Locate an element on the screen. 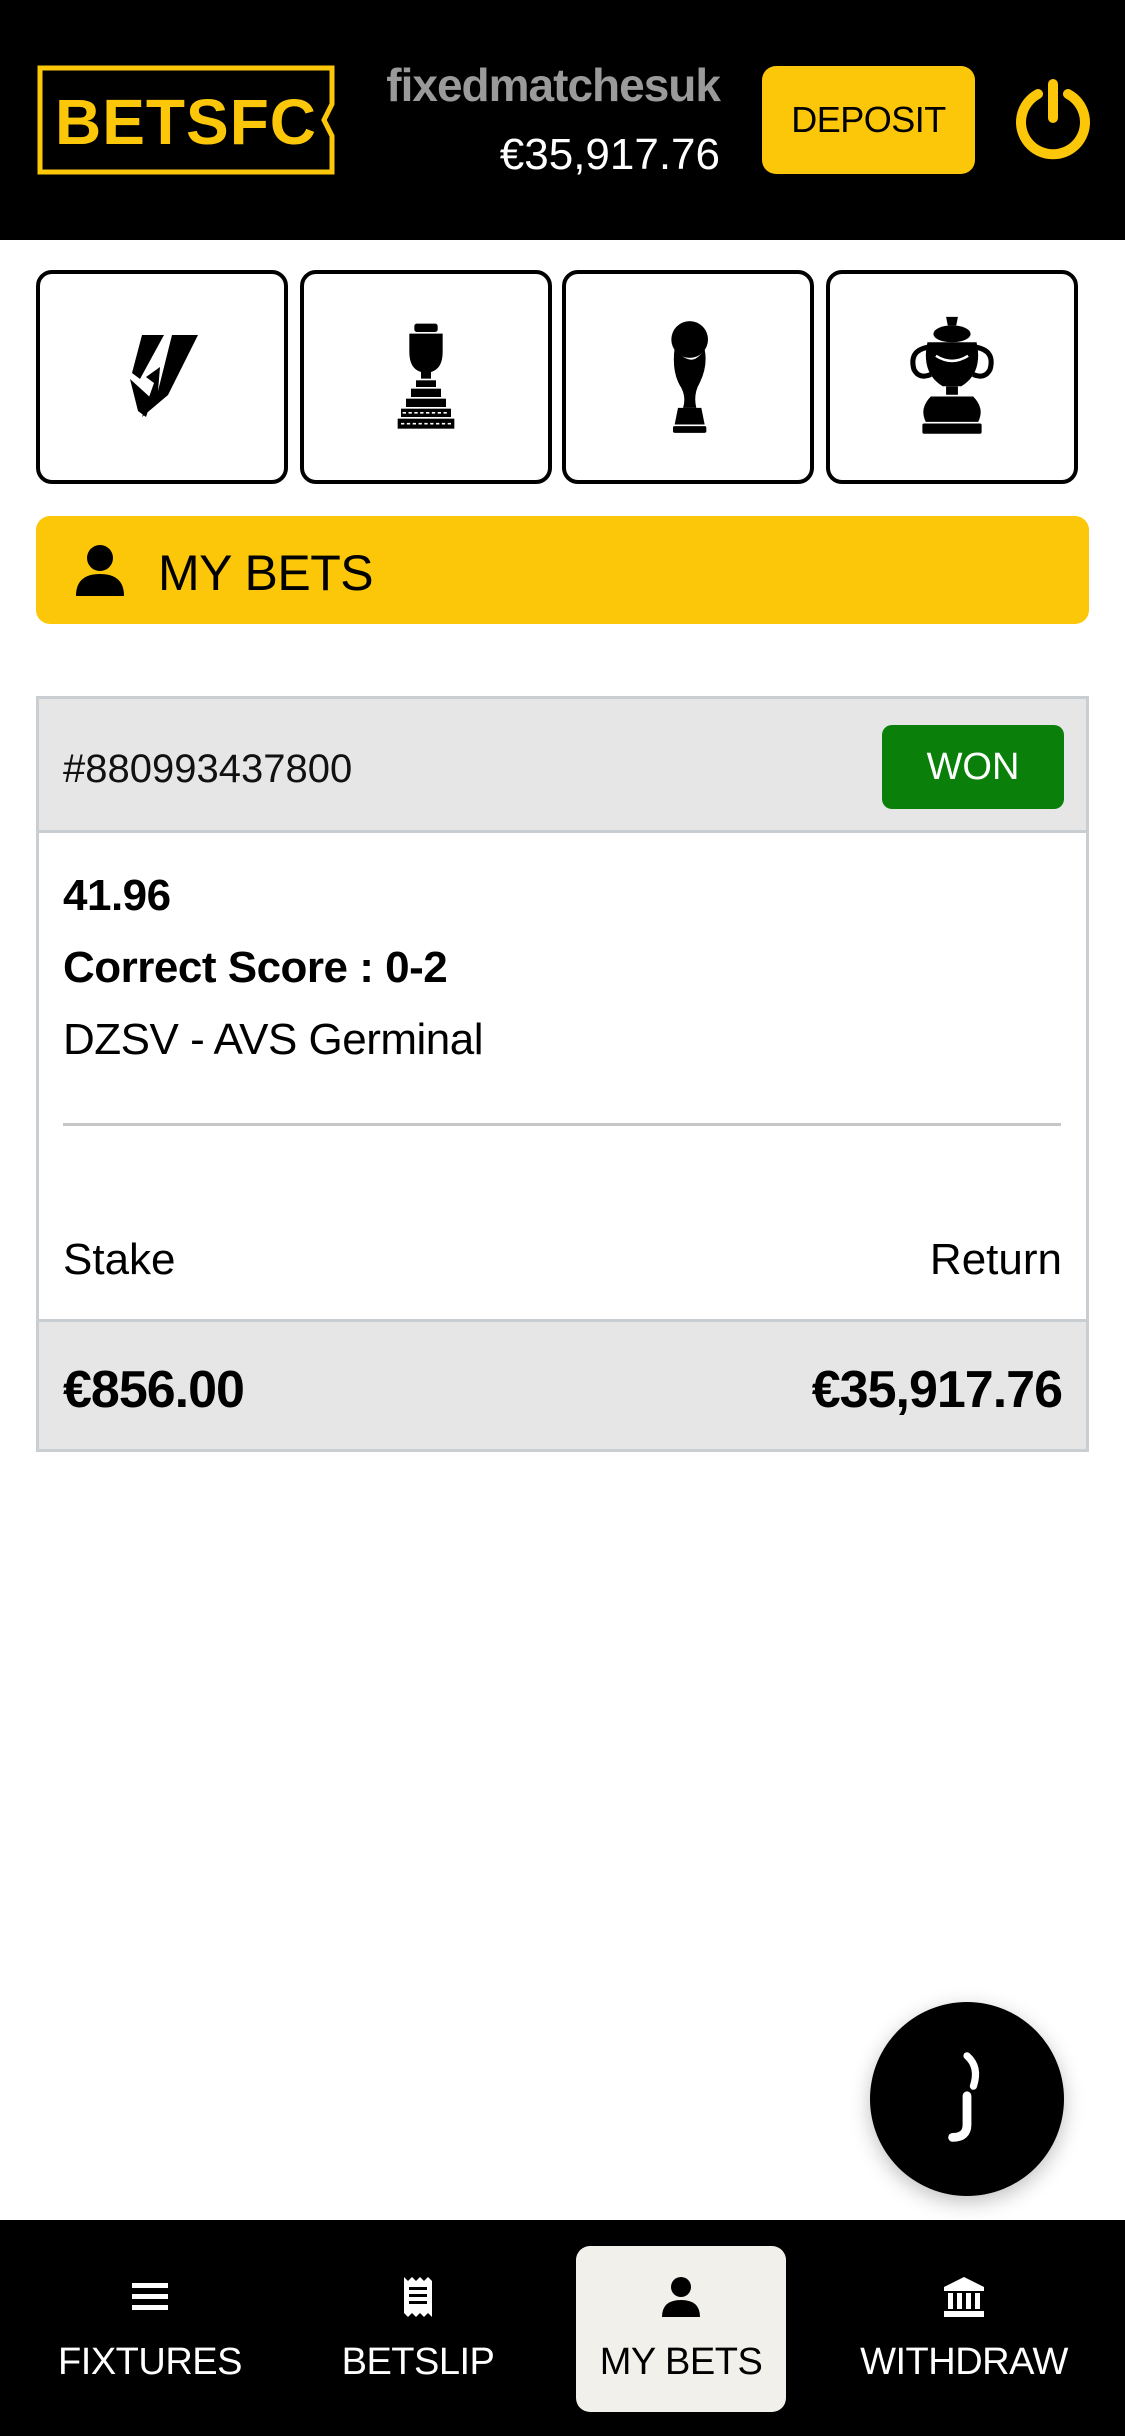 This screenshot has height=2436, width=1125. nav-withdraw-label: WITHDRAW is located at coordinates (964, 2361).